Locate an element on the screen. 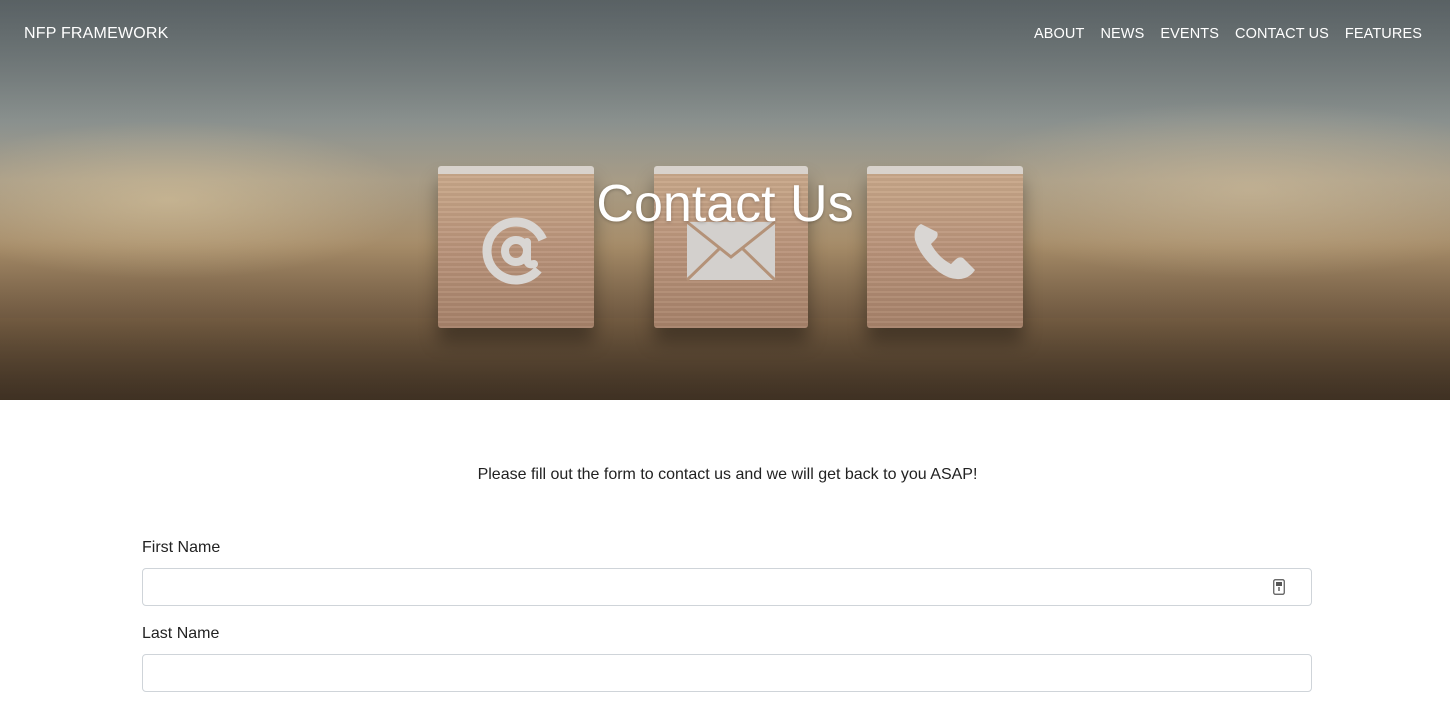 The height and width of the screenshot is (705, 1450). last-name-label: Last Name is located at coordinates (181, 633).